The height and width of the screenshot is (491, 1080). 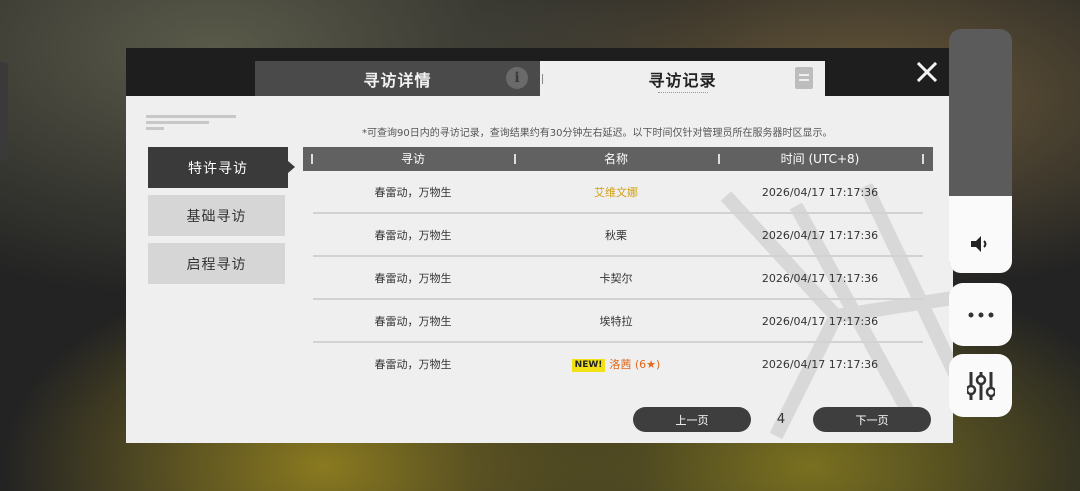 I want to click on tab-label: 寻访详情, so click(x=397, y=80).